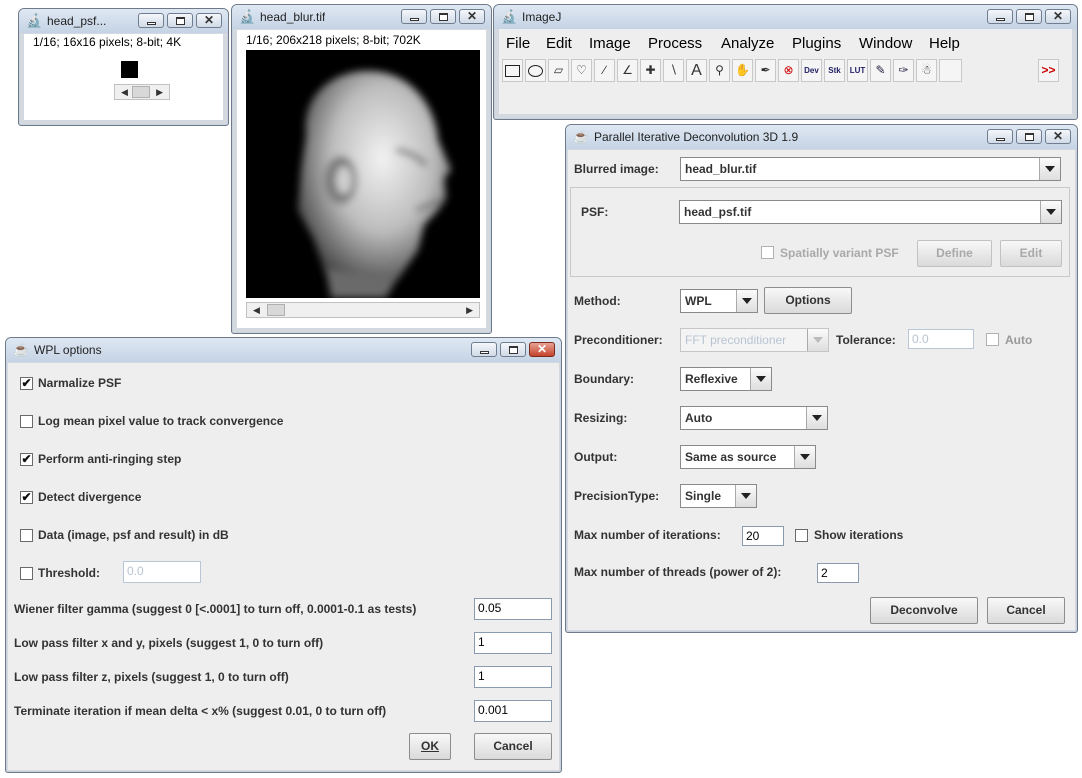 The image size is (1082, 778). I want to click on rectangle-tool-icon, so click(512, 70).